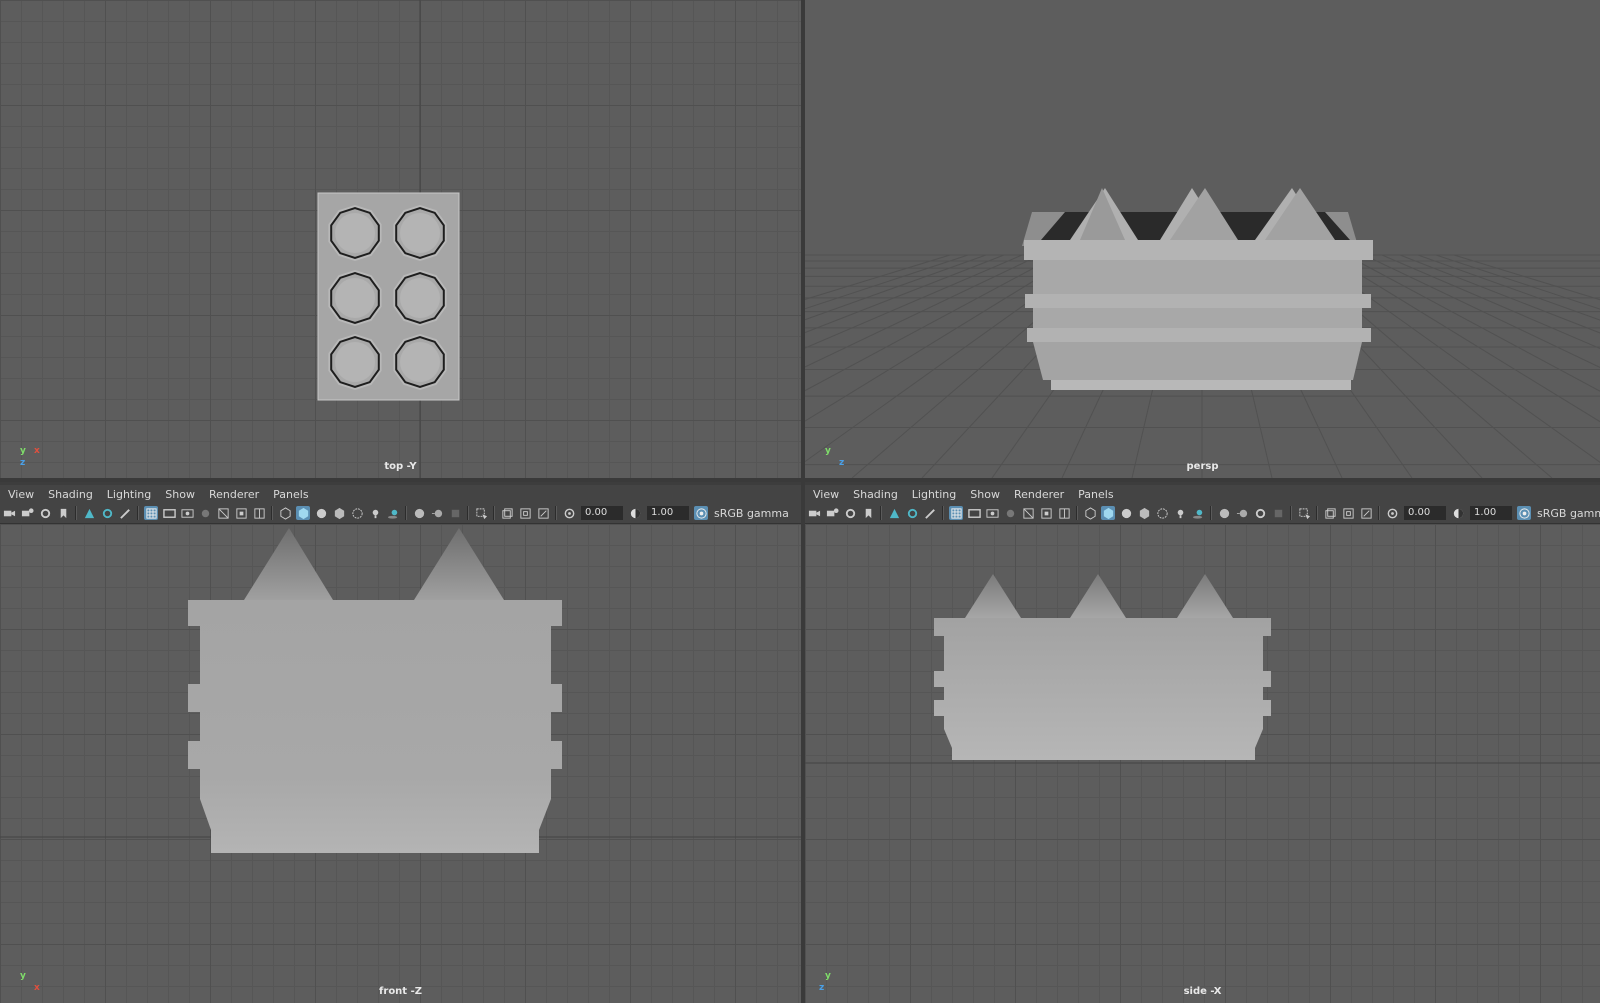 This screenshot has width=1600, height=1003. Describe the element at coordinates (1278, 513) in the screenshot. I see `depth-of-field-icon` at that location.